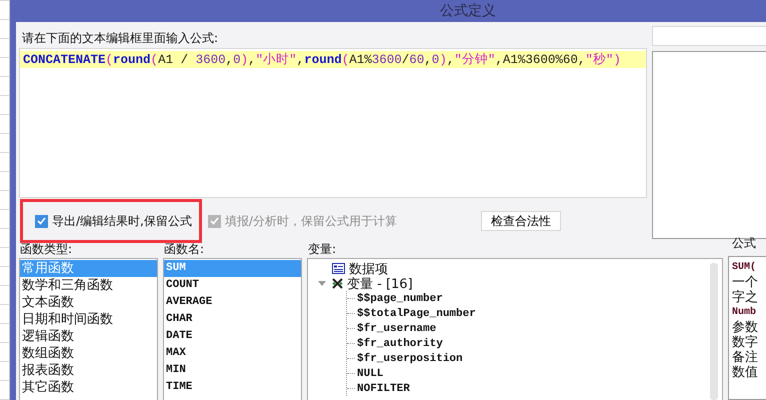 The width and height of the screenshot is (766, 400). I want to click on list-item: CHAR, so click(232, 319).